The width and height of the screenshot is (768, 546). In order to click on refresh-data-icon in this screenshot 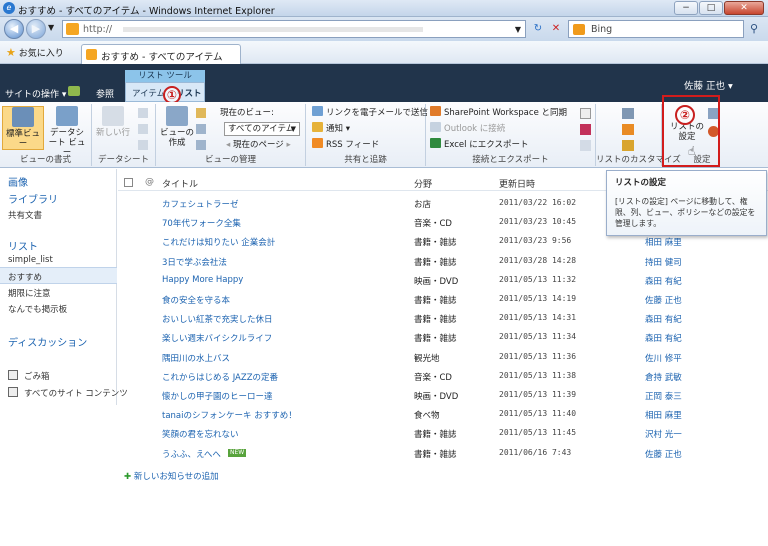, I will do `click(143, 145)`.